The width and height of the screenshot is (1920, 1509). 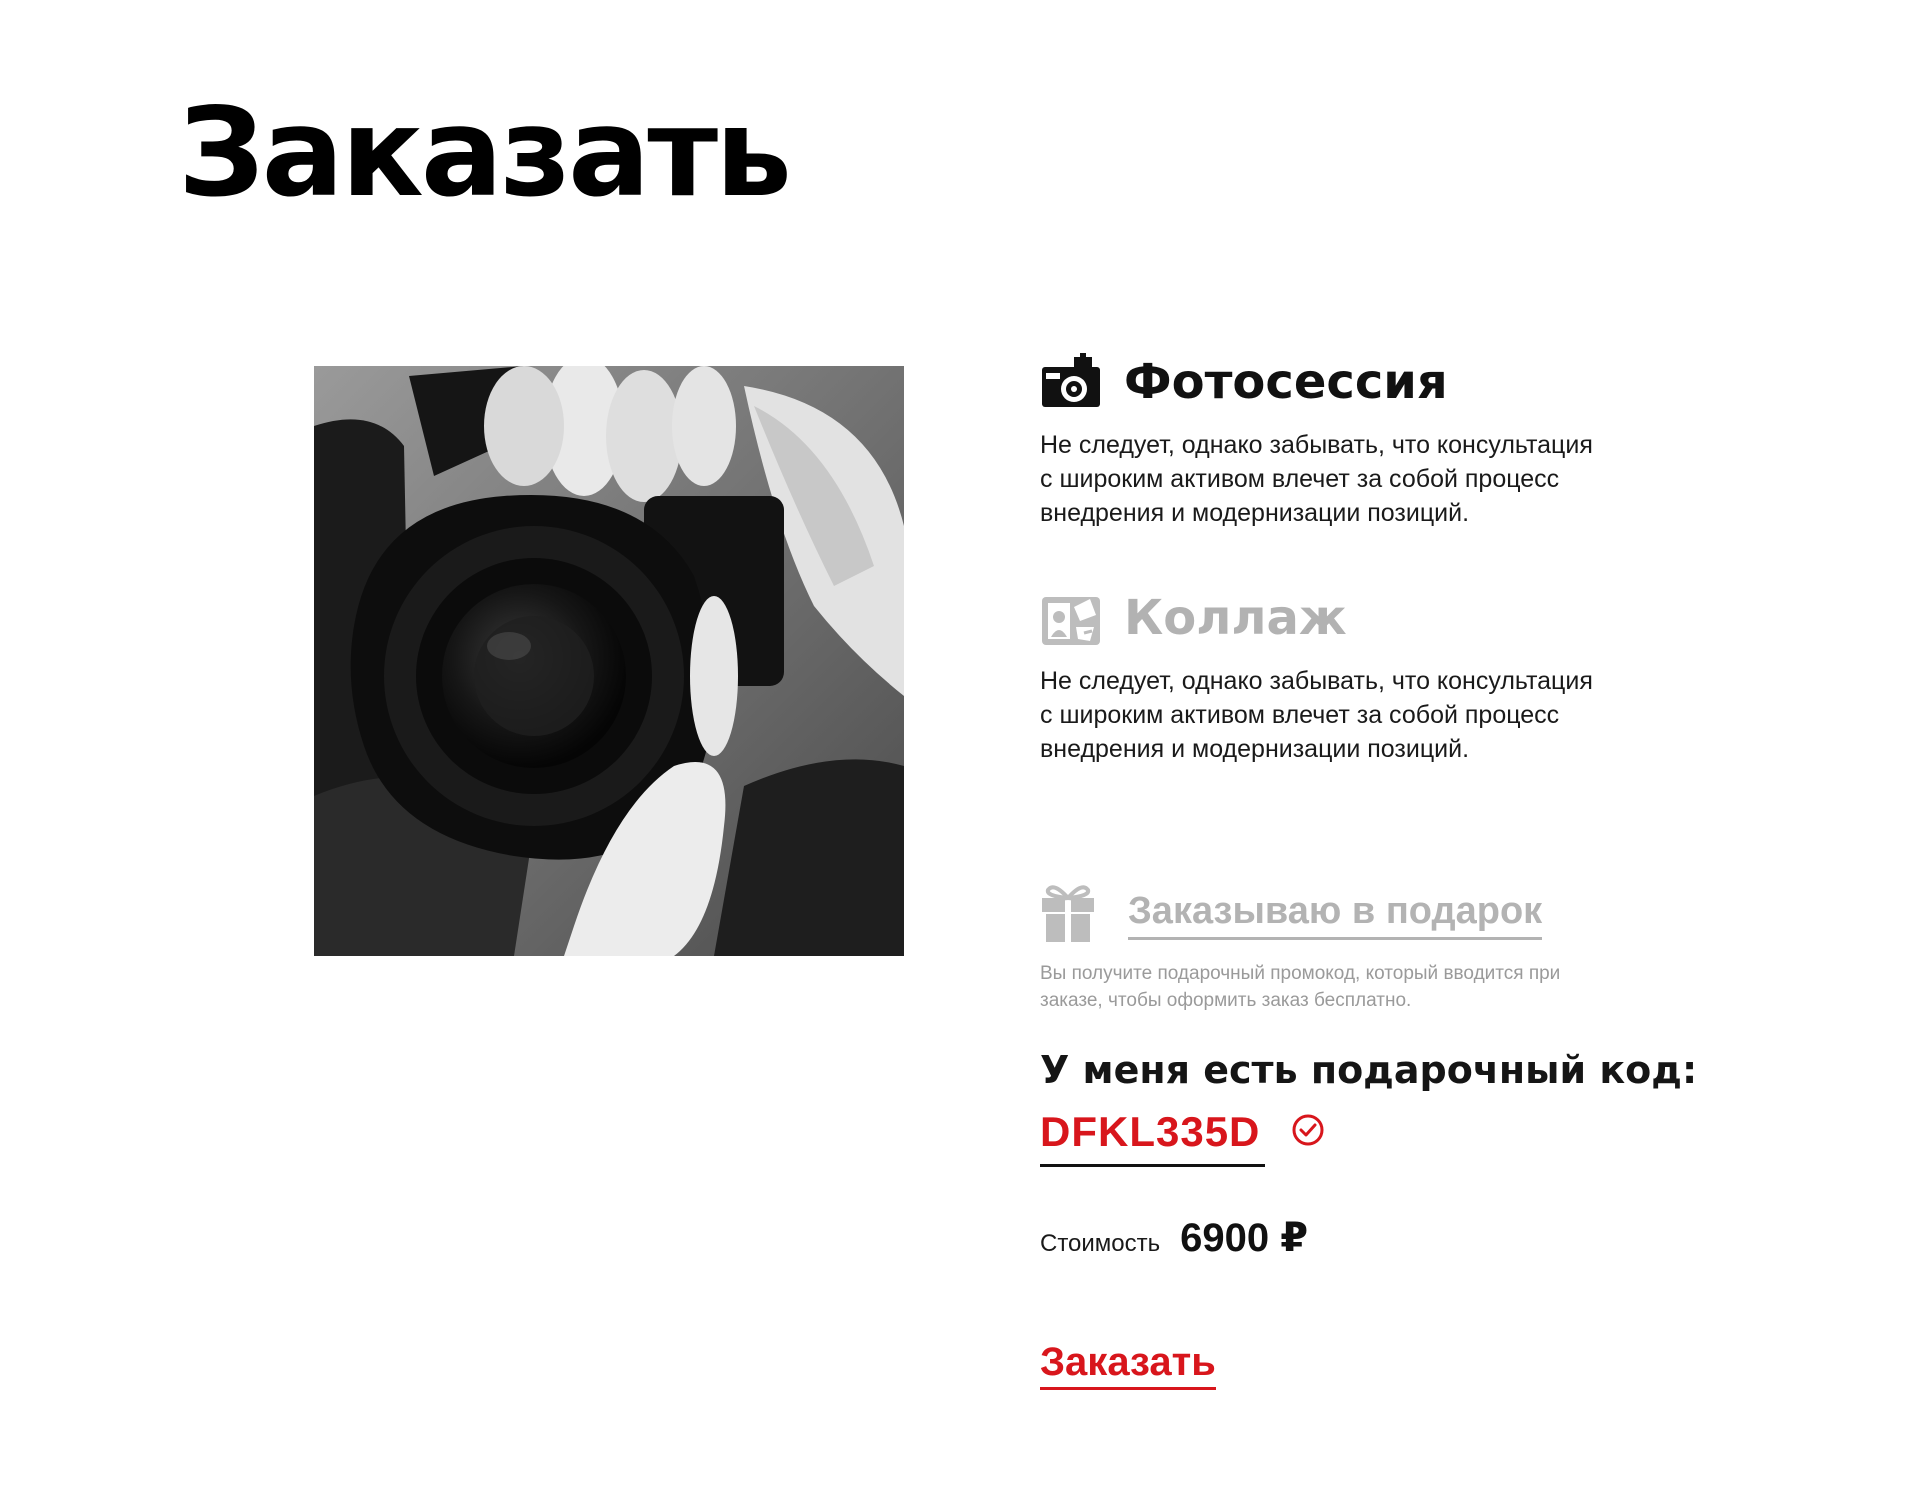 What do you see at coordinates (1235, 618) in the screenshot?
I see `option-title: Коллаж` at bounding box center [1235, 618].